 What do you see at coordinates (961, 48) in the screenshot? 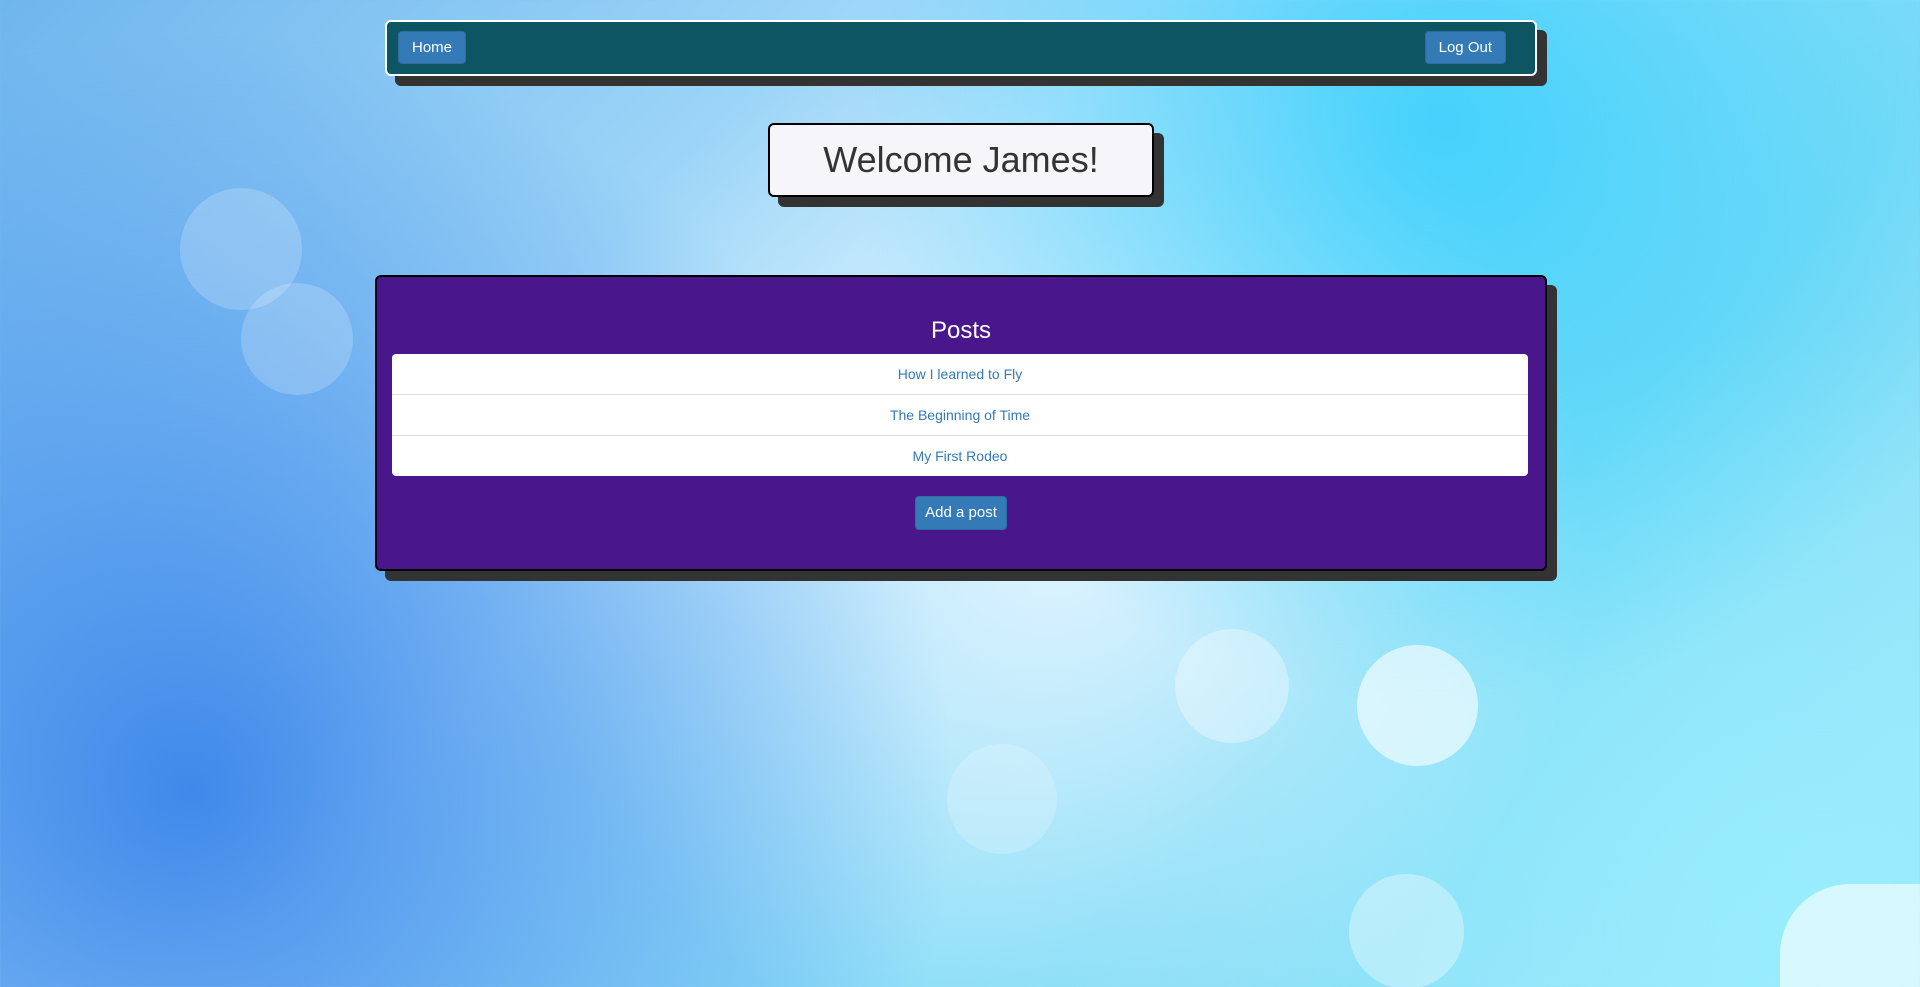
I see `navbar: Home Log Out` at bounding box center [961, 48].